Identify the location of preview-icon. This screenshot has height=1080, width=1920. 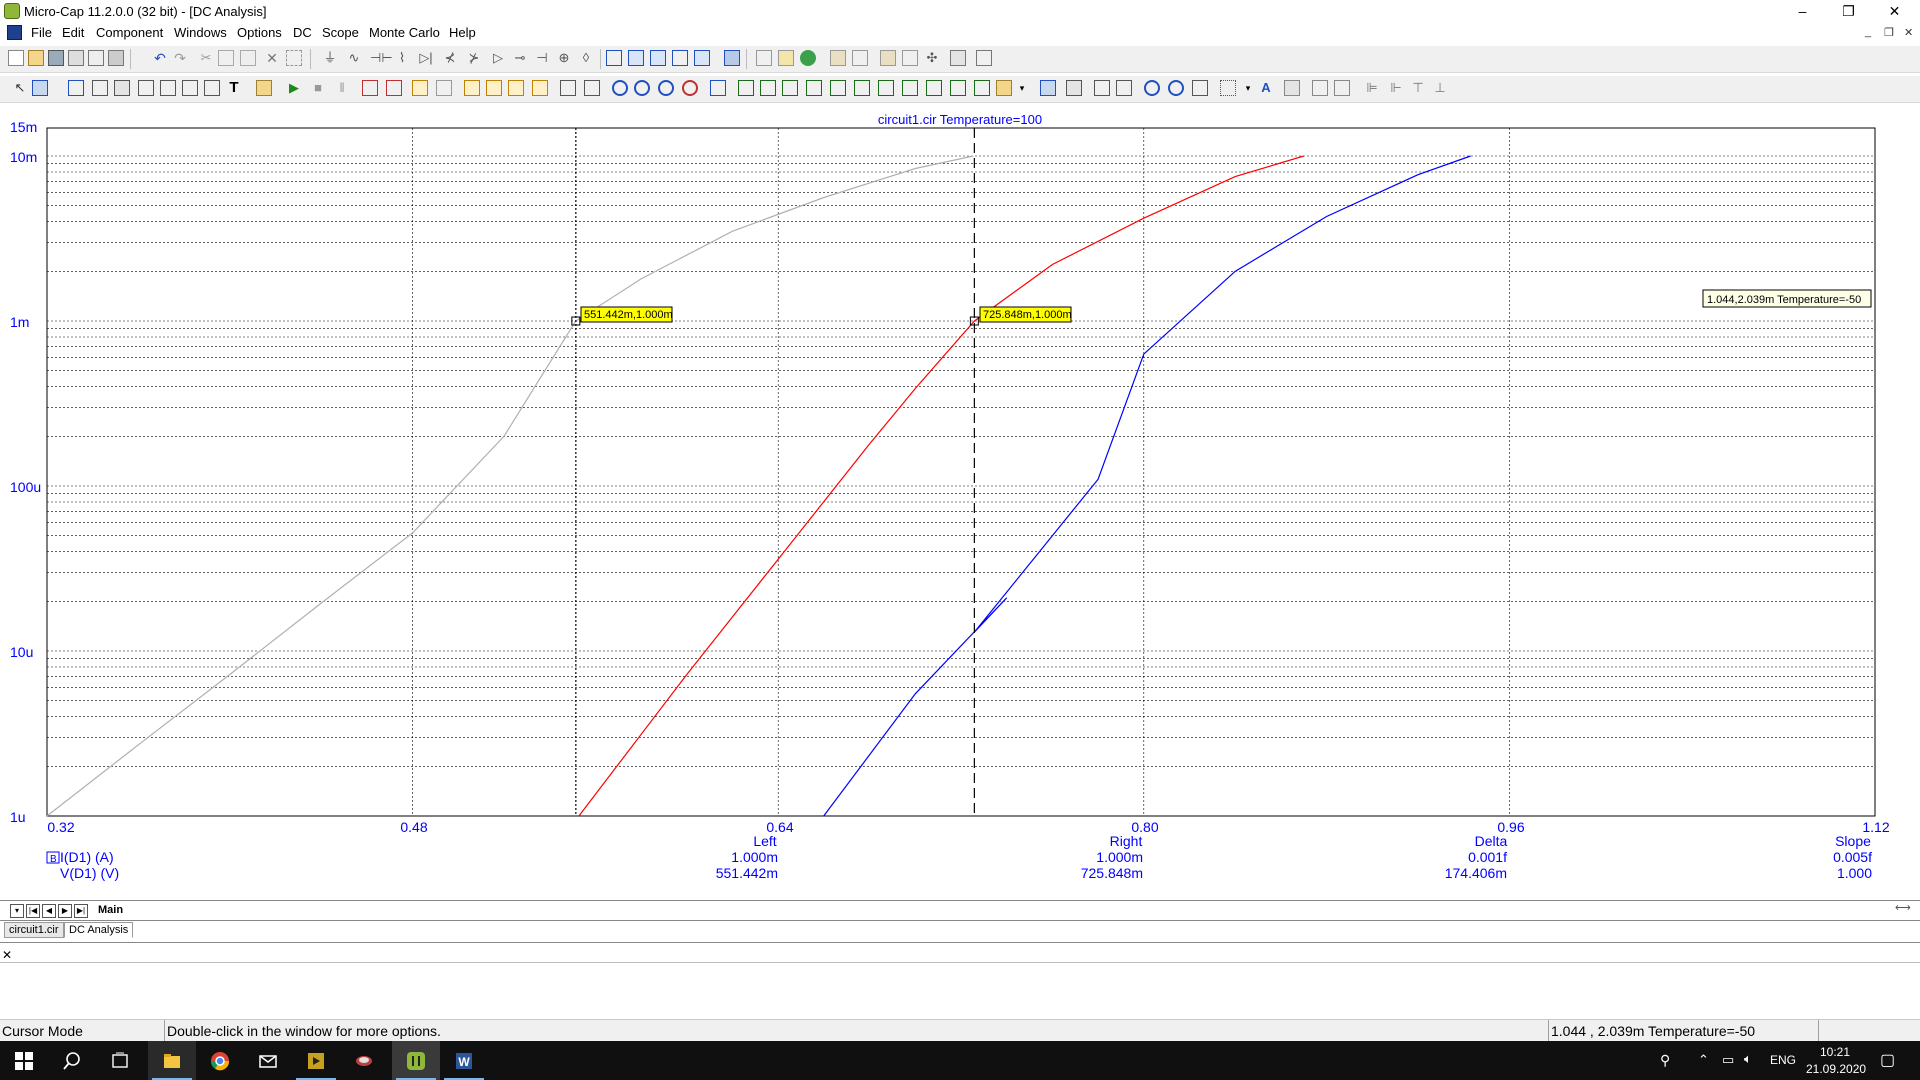
(76, 88).